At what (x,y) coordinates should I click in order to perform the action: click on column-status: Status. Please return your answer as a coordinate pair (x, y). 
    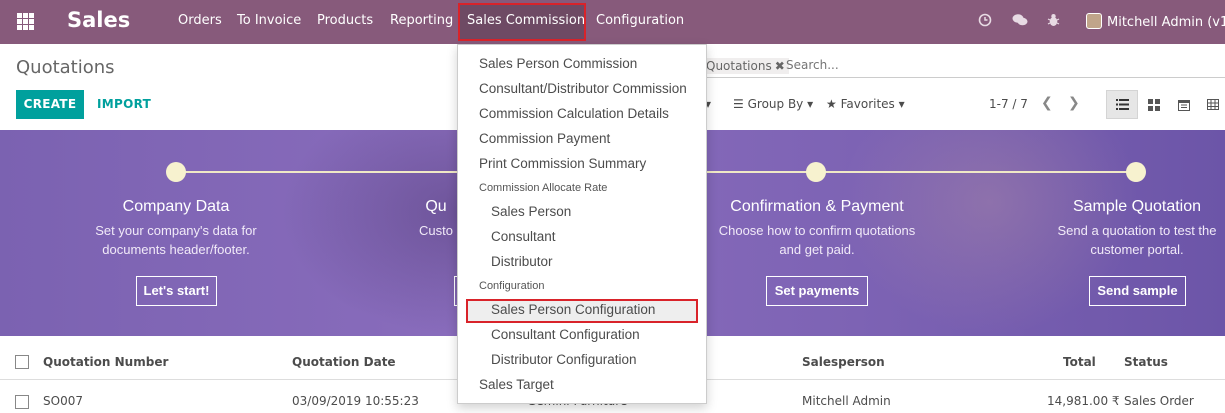
    Looking at the image, I should click on (1146, 362).